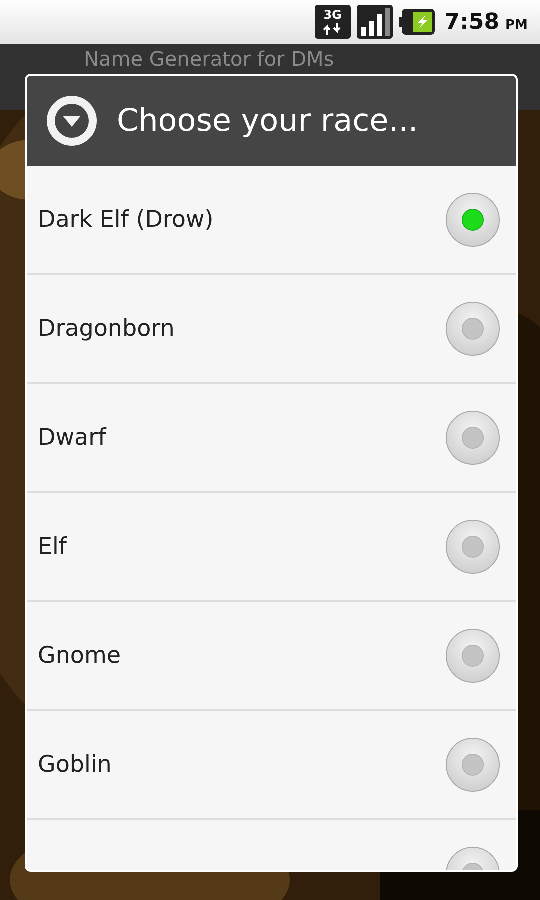  I want to click on race-option: Goblin, so click(271, 765).